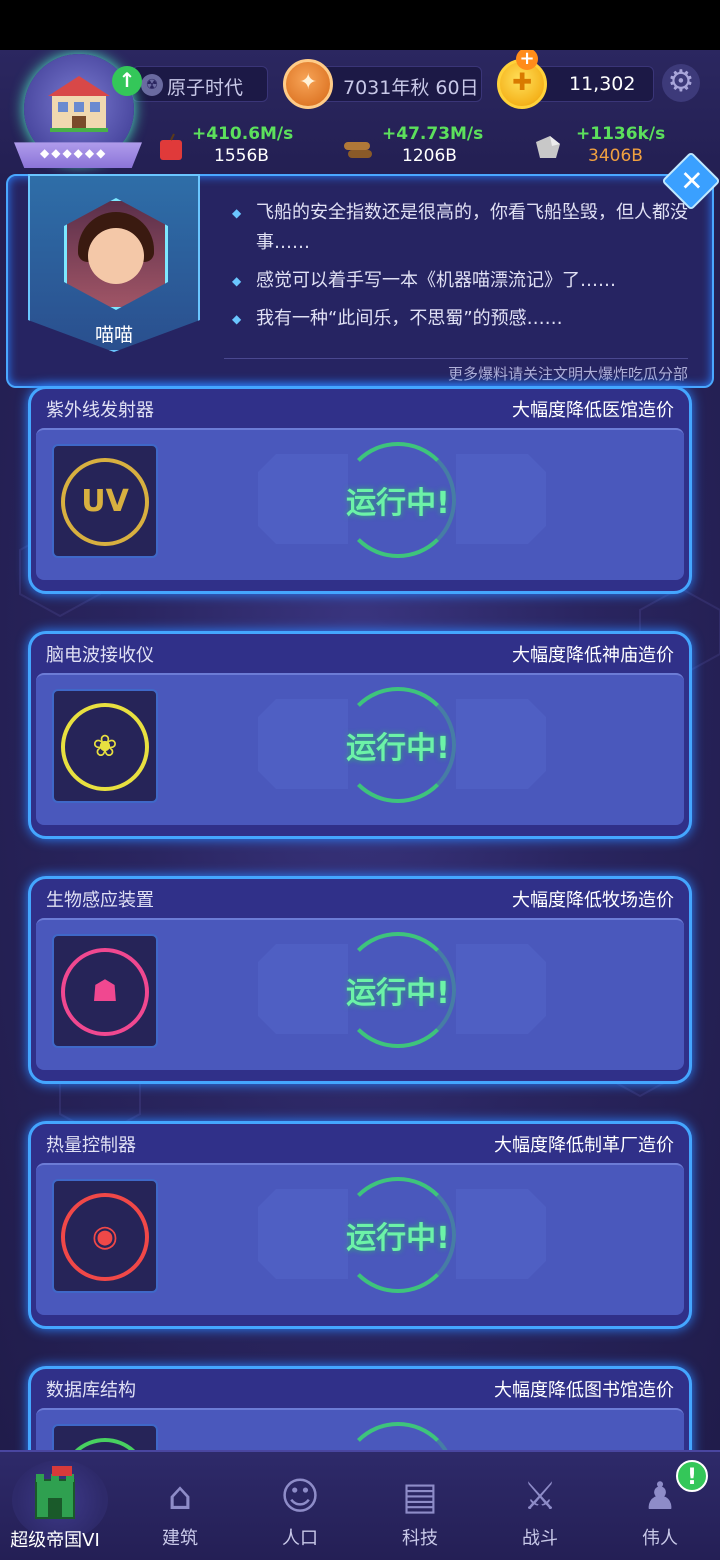 The width and height of the screenshot is (720, 1560). Describe the element at coordinates (55, 1492) in the screenshot. I see `castle-icon` at that location.